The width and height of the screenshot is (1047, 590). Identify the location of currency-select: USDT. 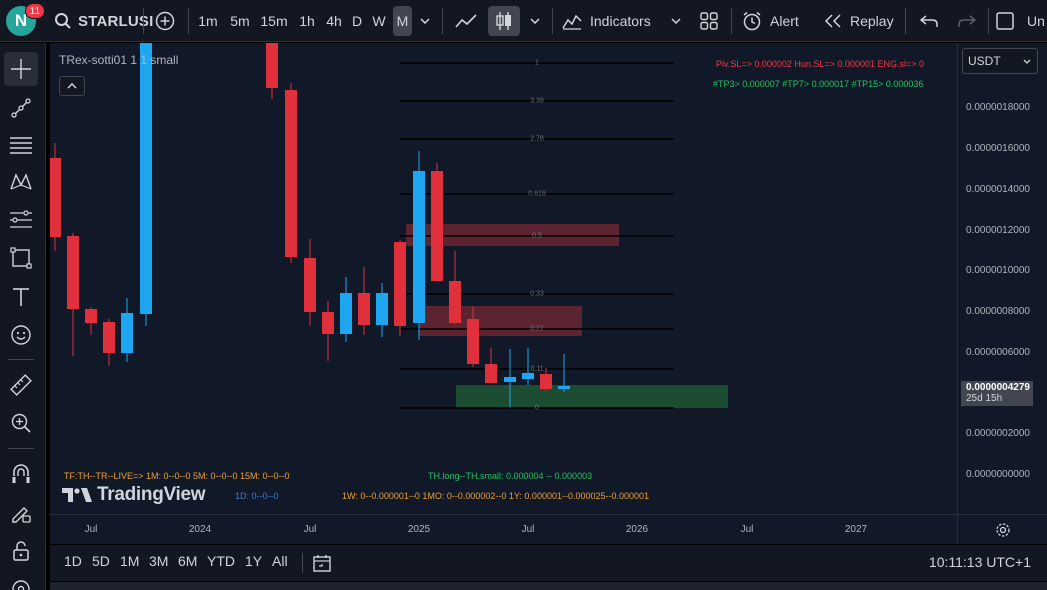
(1000, 61).